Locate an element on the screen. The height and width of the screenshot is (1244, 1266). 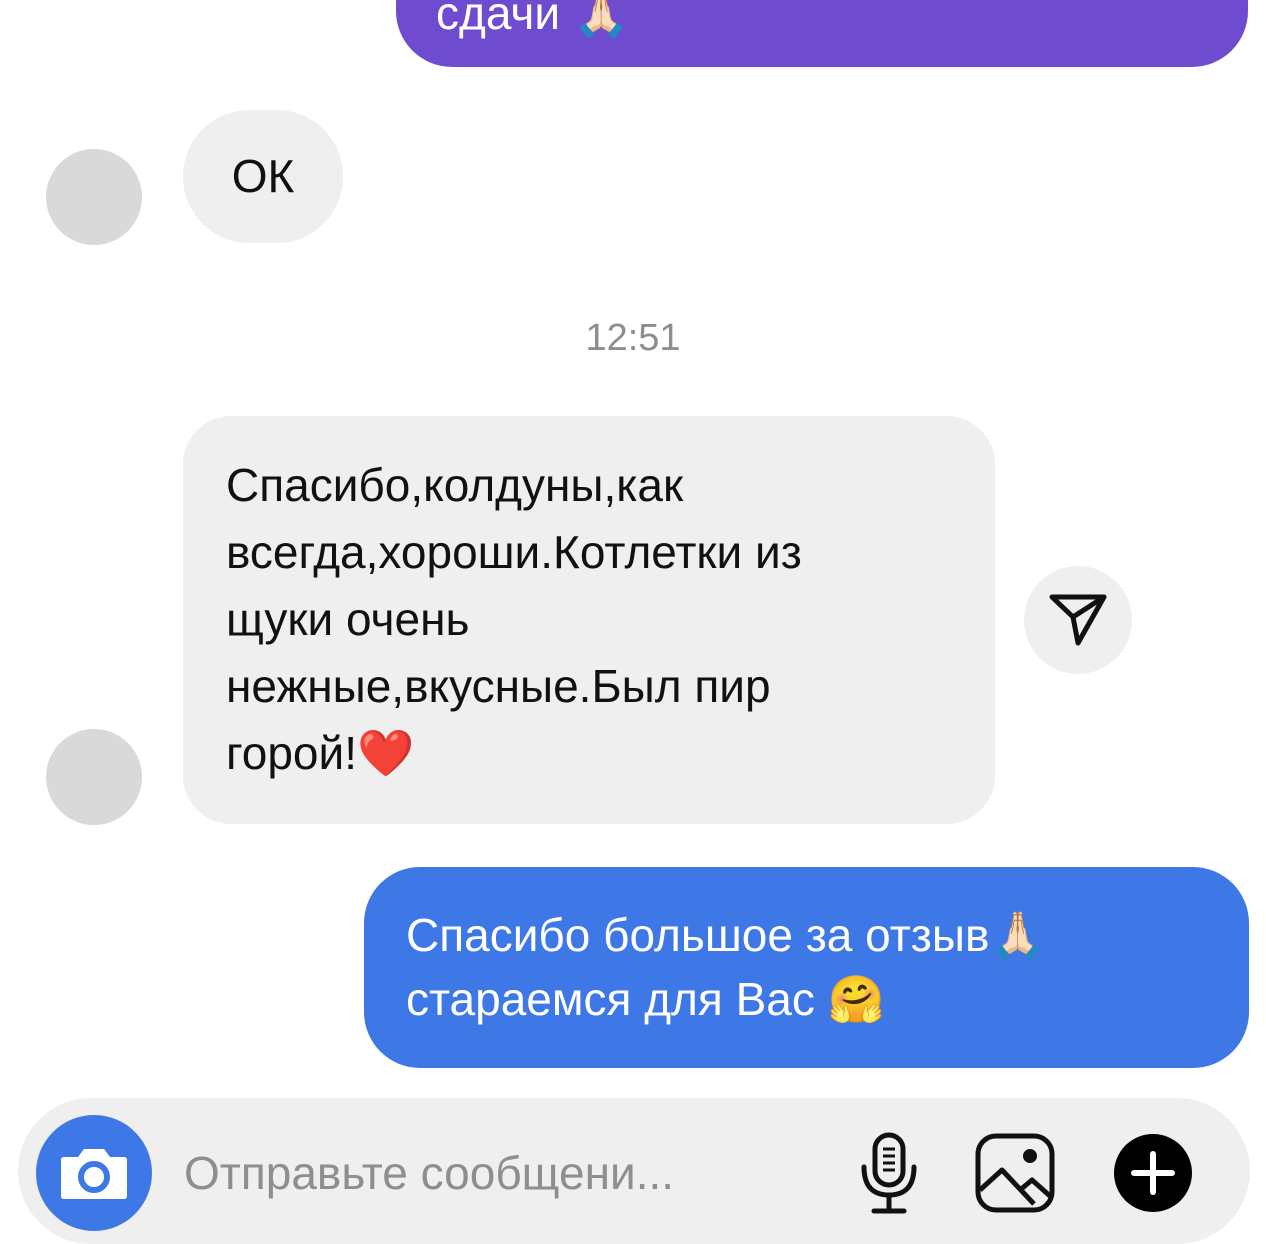
message-composer is located at coordinates (634, 1171).